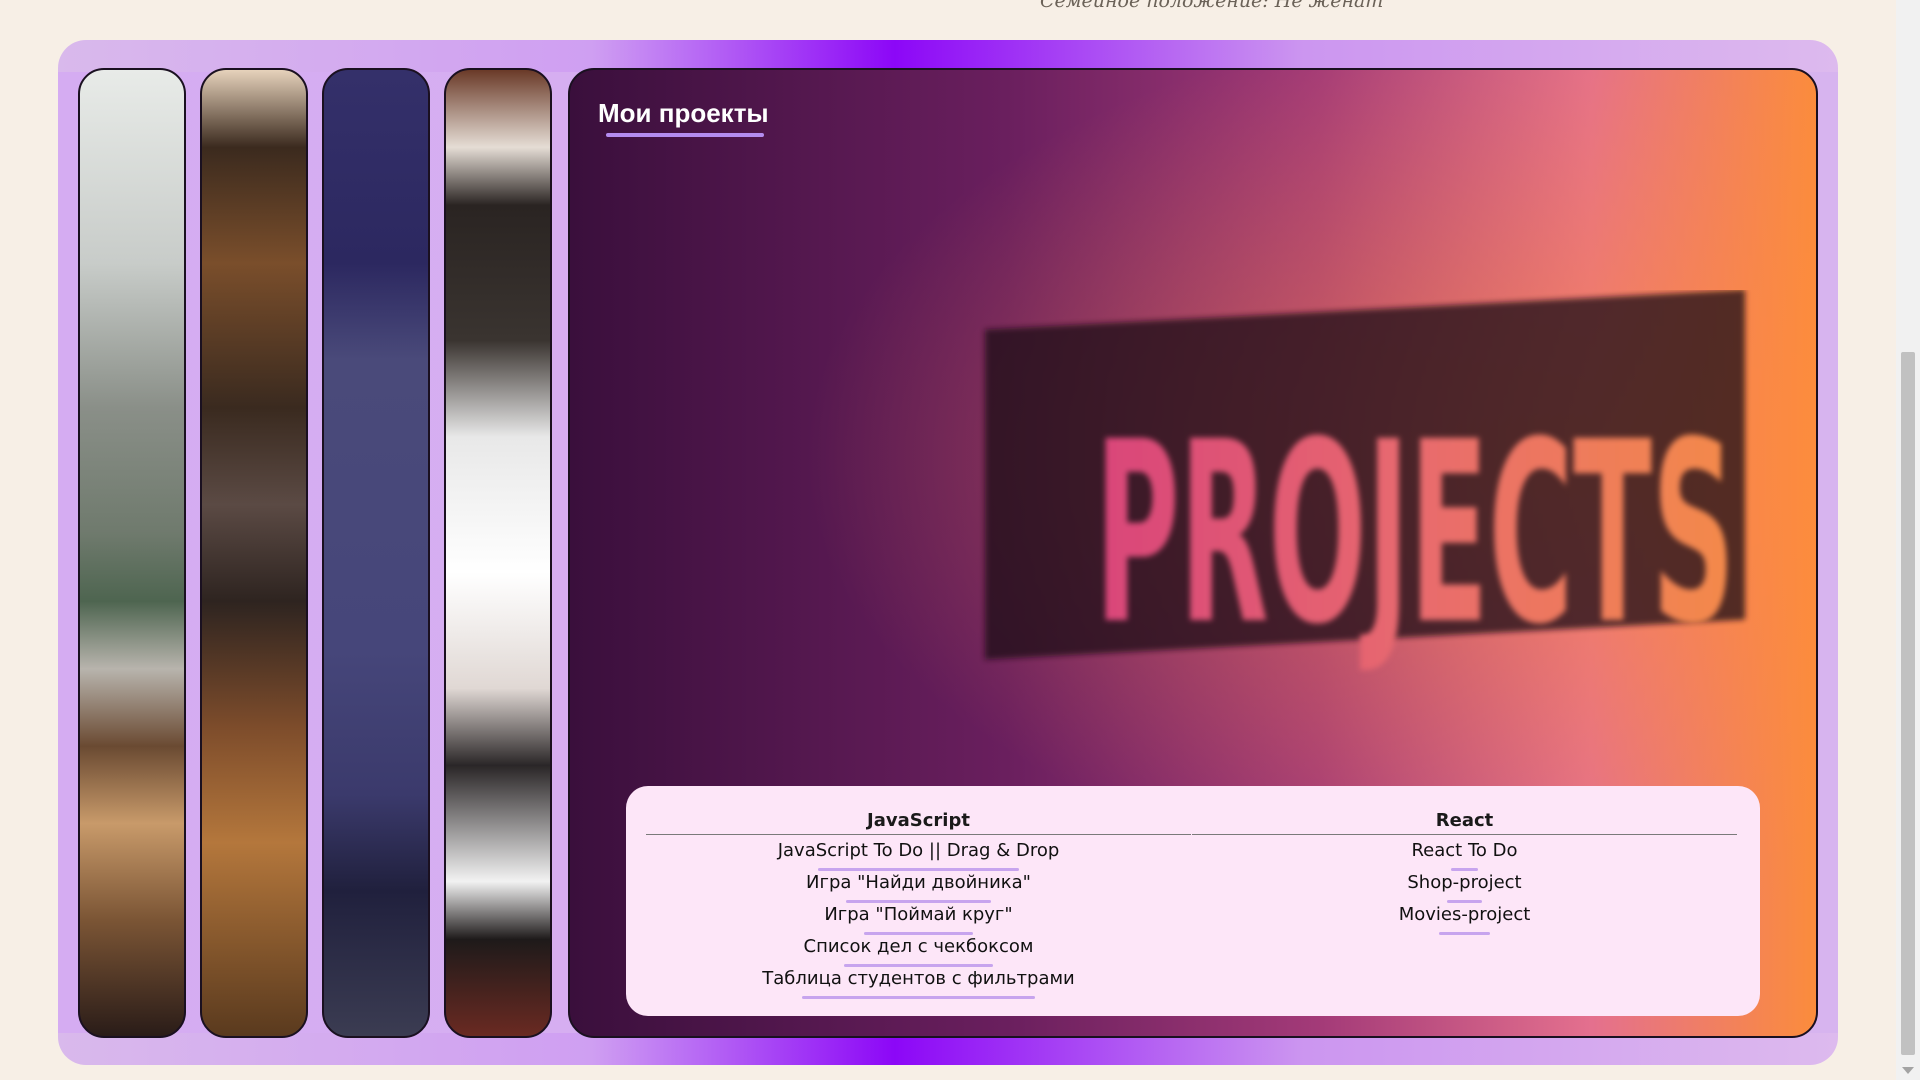  I want to click on link-label: Список дел с чекбоксом, so click(918, 949).